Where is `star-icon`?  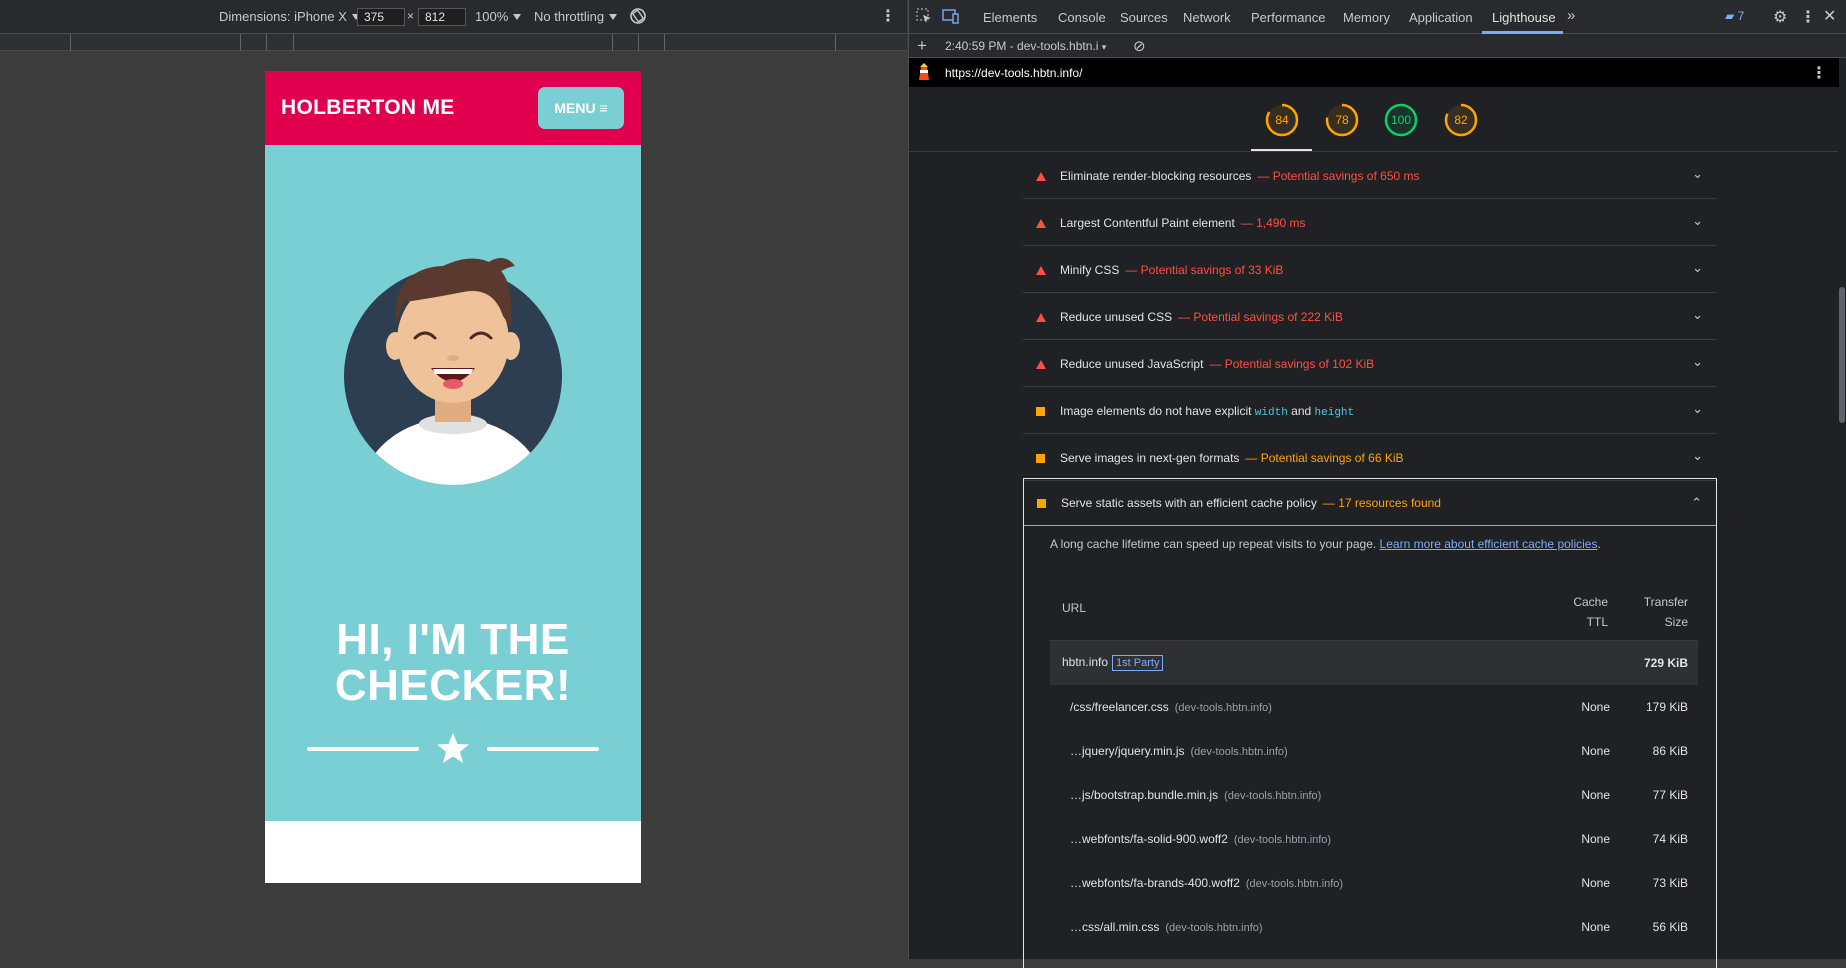 star-icon is located at coordinates (453, 748).